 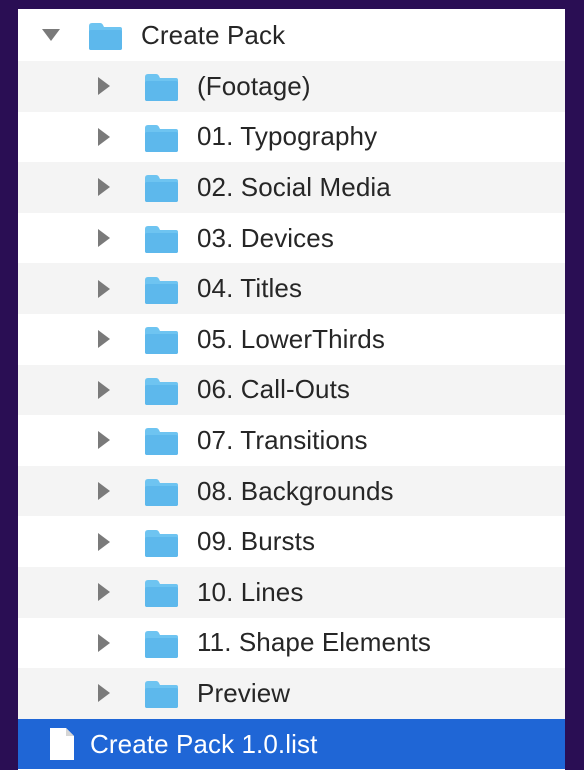 I want to click on folder-row: 11. Shape Elements, so click(x=291, y=643).